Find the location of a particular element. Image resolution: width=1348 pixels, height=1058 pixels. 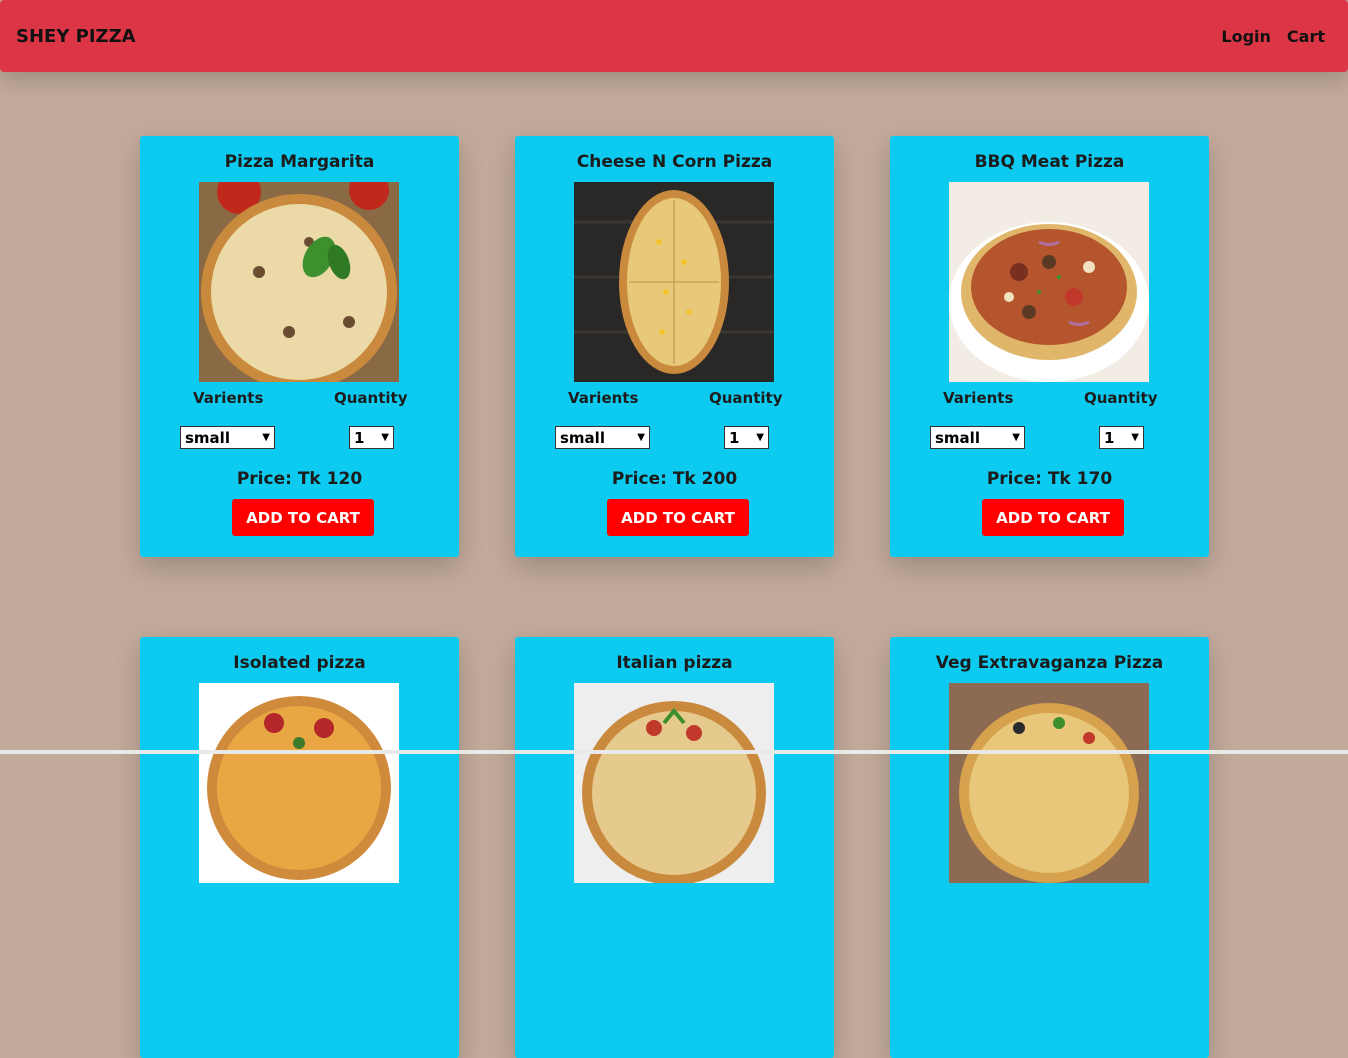

pizza-name: Italian pizza is located at coordinates (674, 663).